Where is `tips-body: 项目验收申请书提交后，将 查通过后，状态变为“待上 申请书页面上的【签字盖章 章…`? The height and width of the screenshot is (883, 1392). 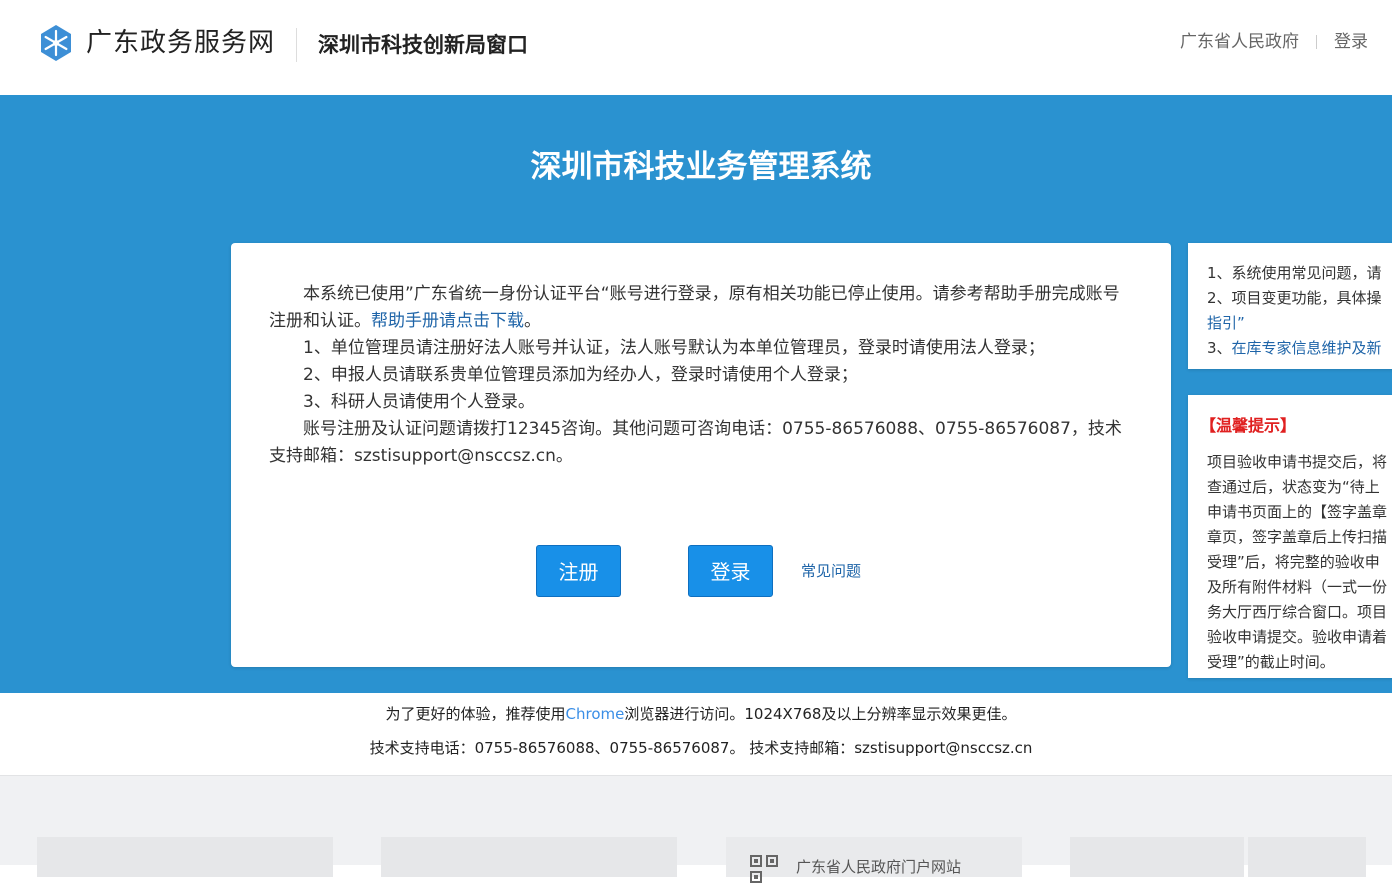 tips-body: 项目验收申请书提交后，将 查通过后，状态变为“待上 申请书页面上的【签字盖章 章… is located at coordinates (1299, 562).